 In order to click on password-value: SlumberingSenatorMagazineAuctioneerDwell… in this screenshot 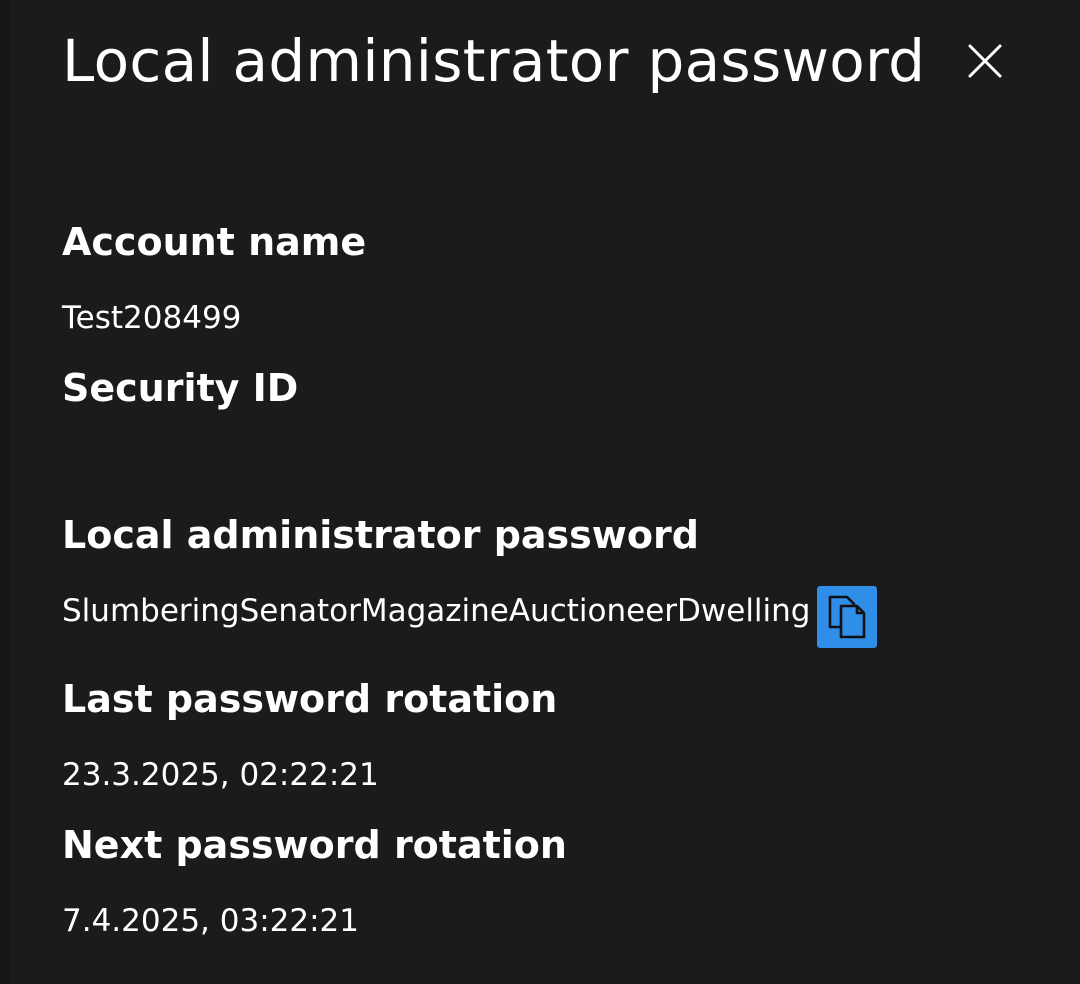, I will do `click(436, 611)`.